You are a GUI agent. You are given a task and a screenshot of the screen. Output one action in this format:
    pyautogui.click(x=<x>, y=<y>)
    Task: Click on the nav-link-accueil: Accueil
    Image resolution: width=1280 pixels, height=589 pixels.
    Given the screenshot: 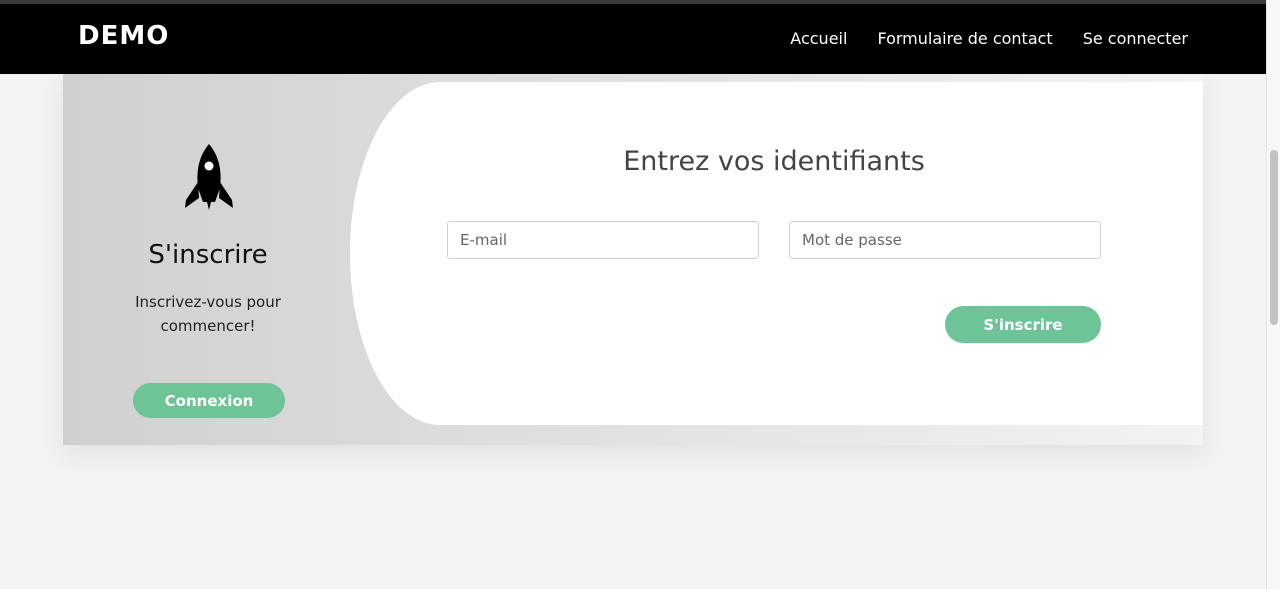 What is the action you would take?
    pyautogui.click(x=818, y=38)
    